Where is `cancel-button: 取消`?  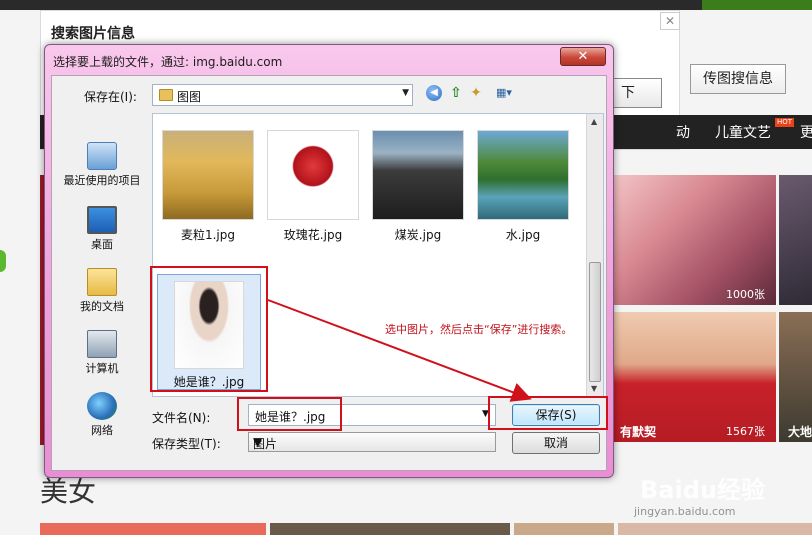 cancel-button: 取消 is located at coordinates (556, 443).